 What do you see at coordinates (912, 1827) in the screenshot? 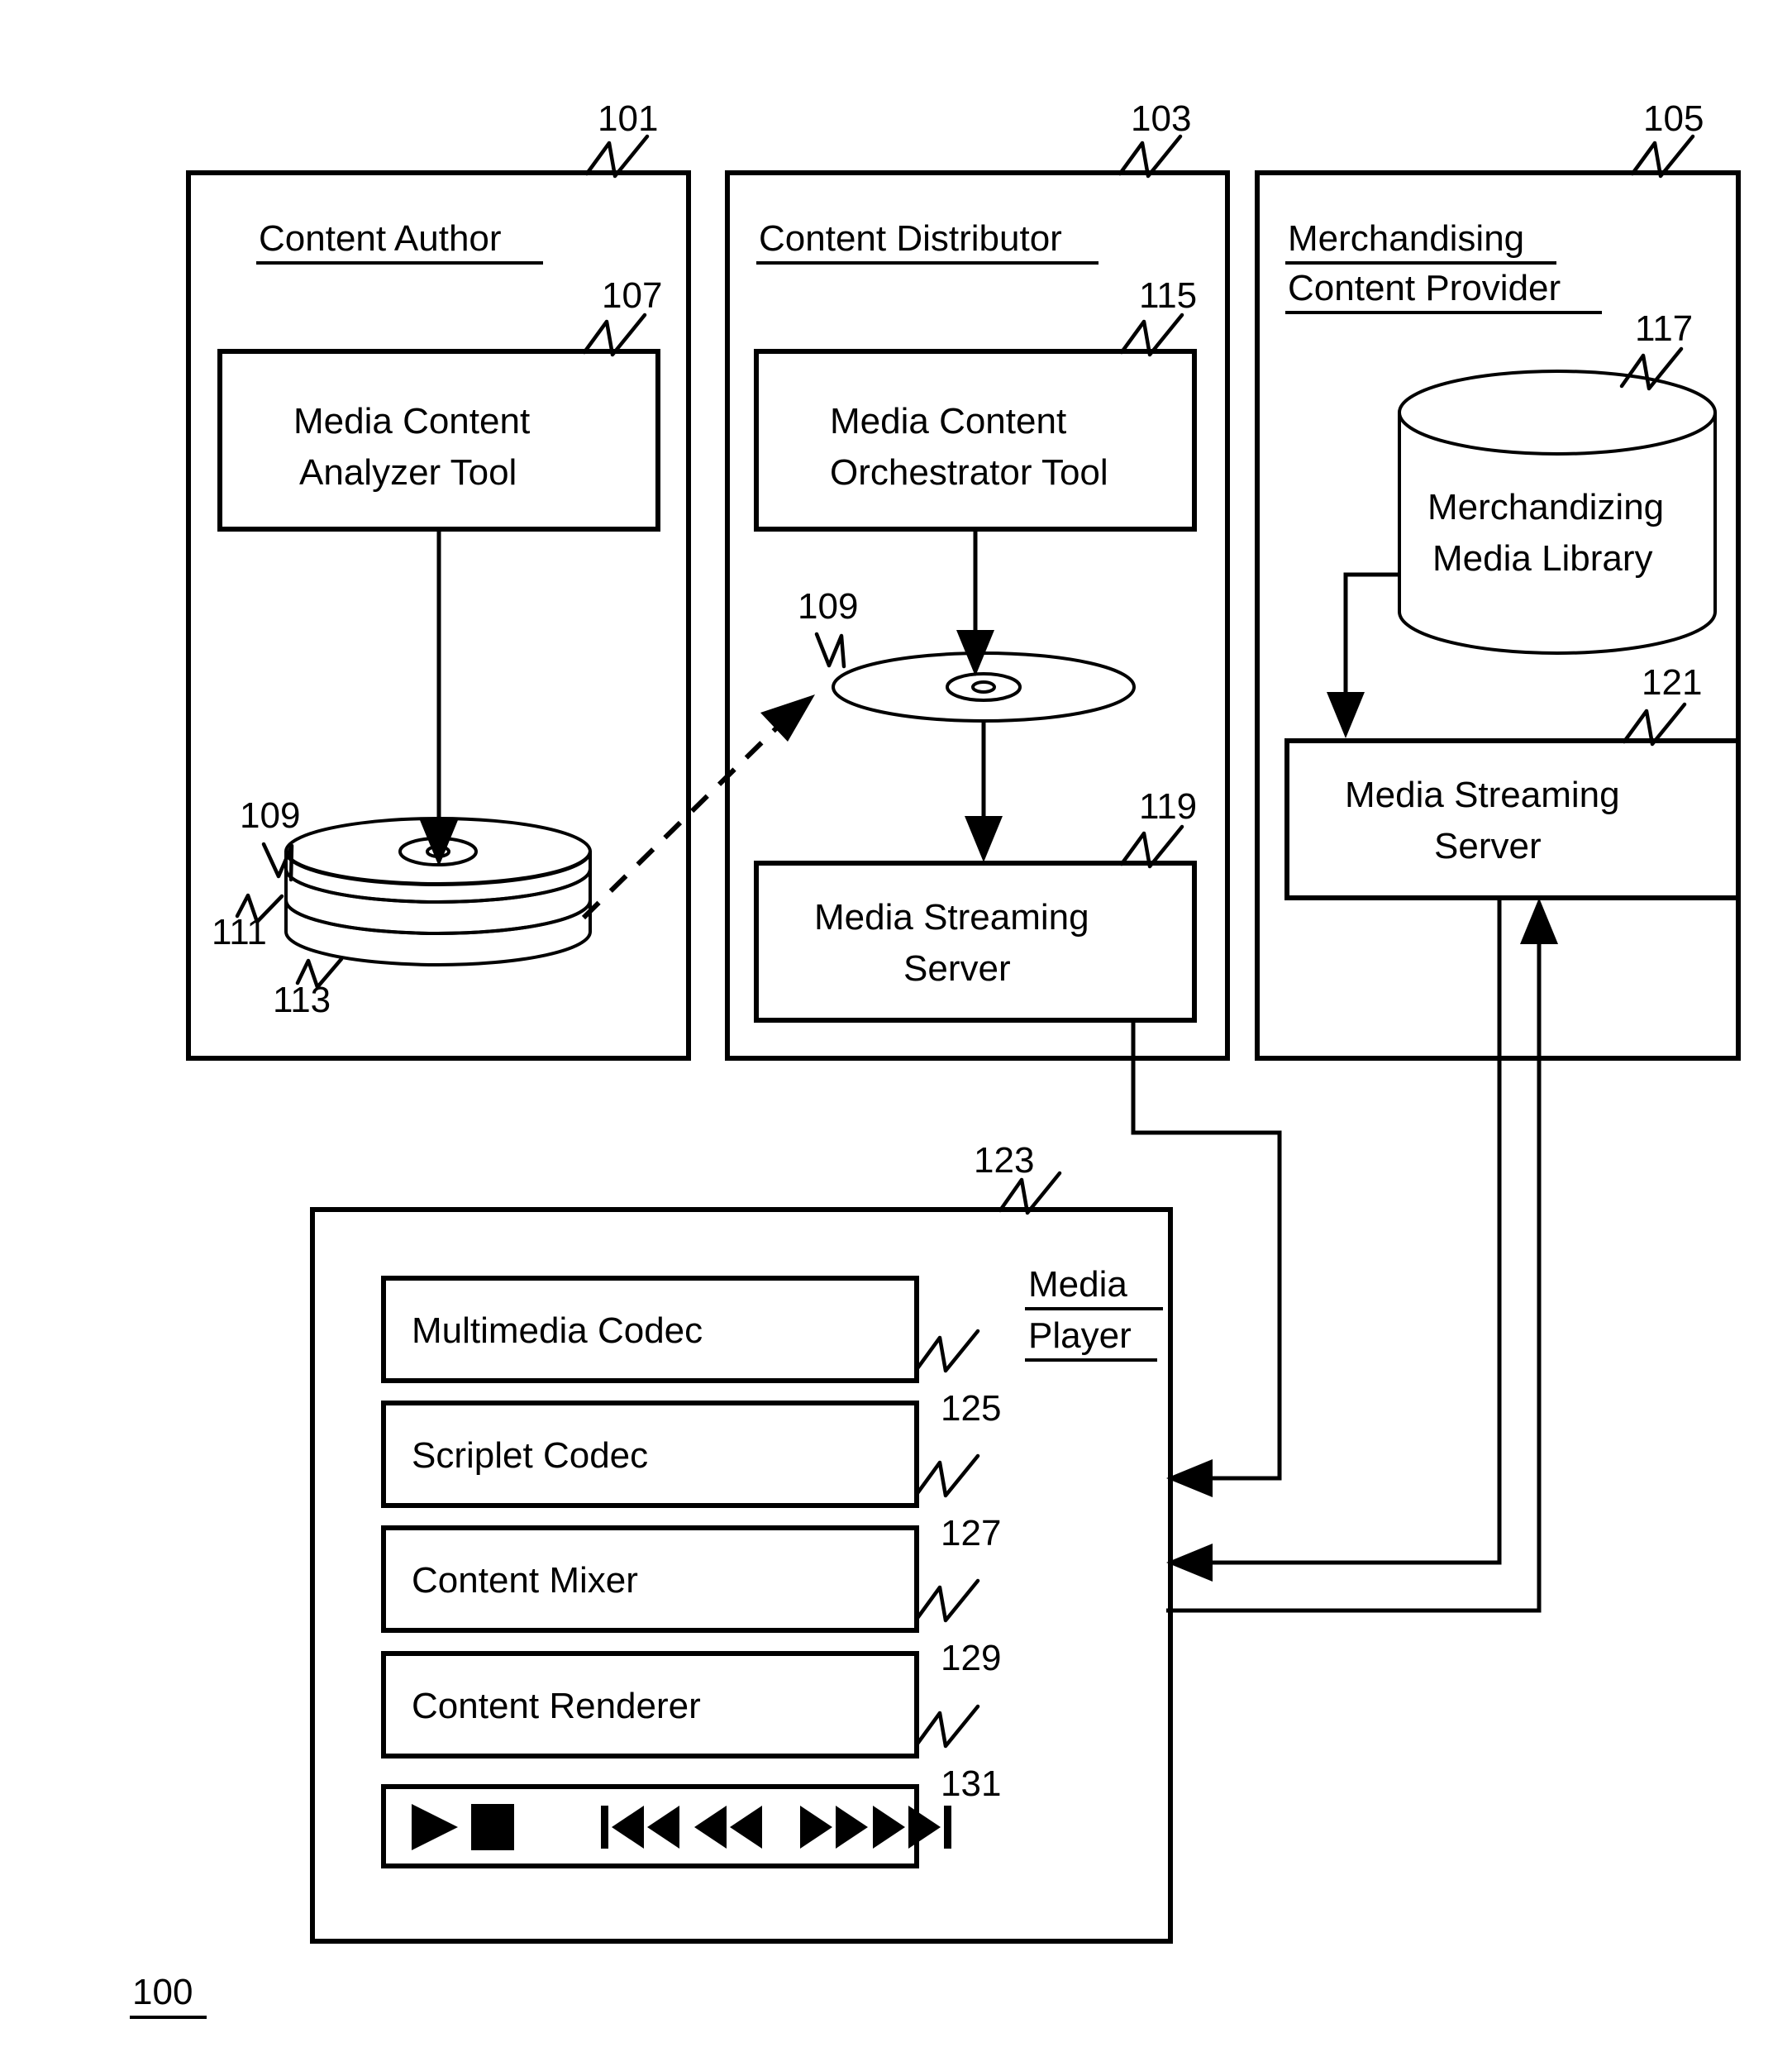
I see `skip-next-icon` at bounding box center [912, 1827].